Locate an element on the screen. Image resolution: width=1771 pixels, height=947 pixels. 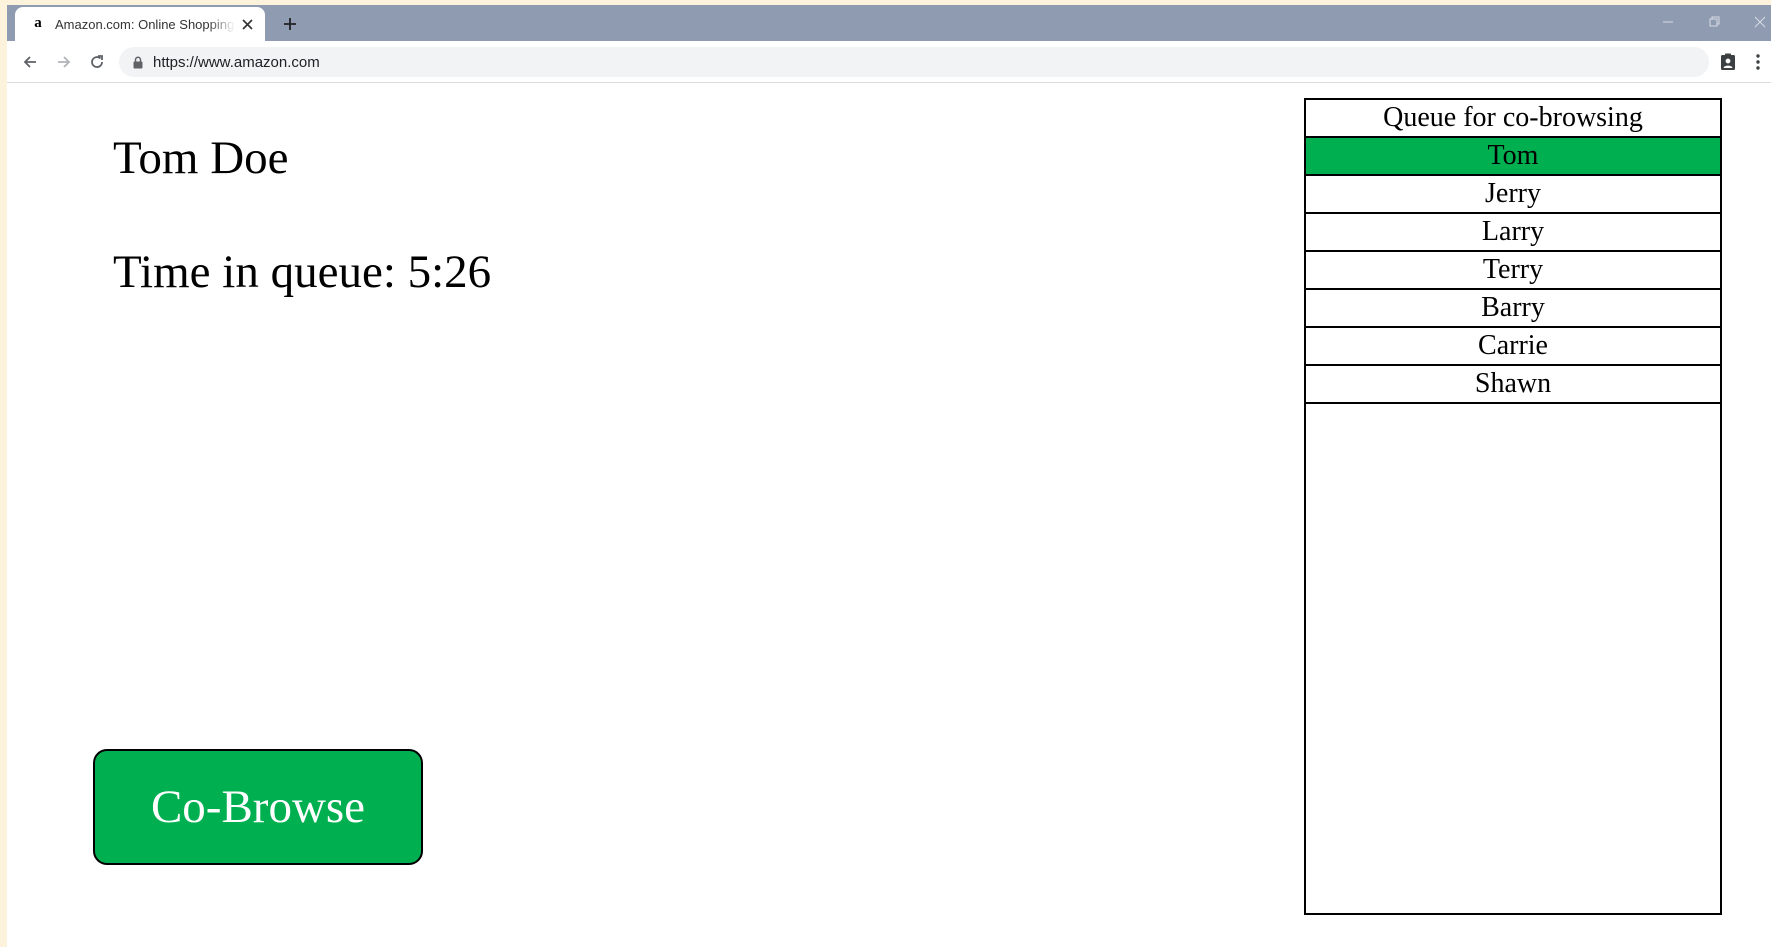
queue-item: Larry is located at coordinates (1513, 233).